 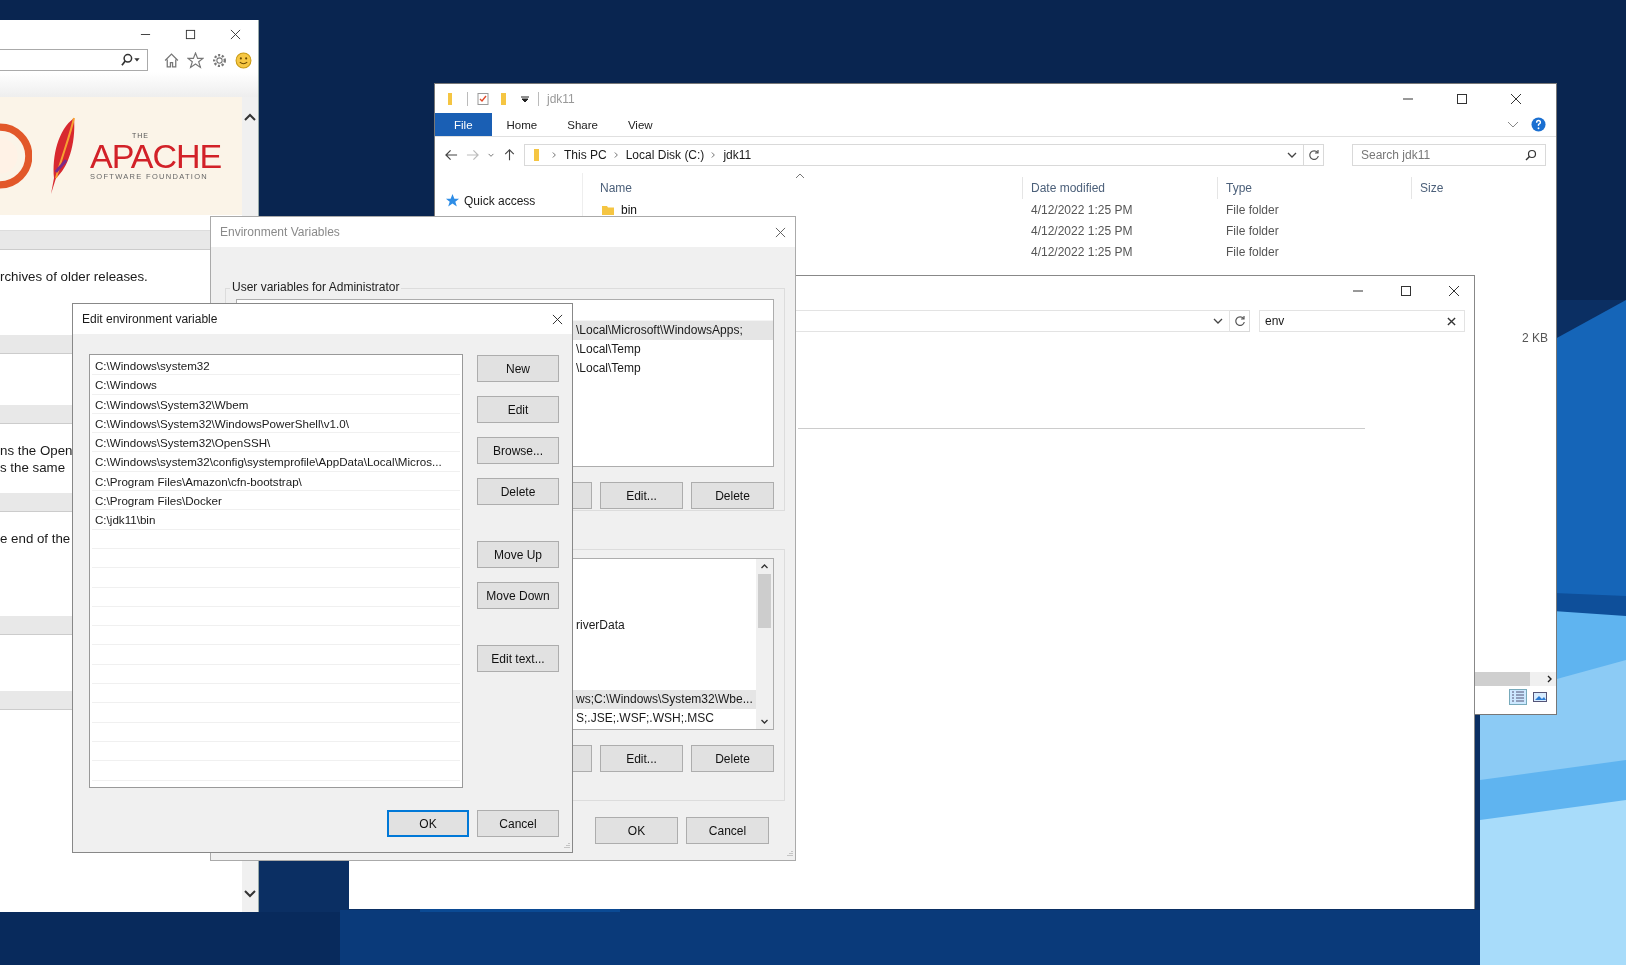 What do you see at coordinates (35, 538) in the screenshot?
I see `page-text: e end of the` at bounding box center [35, 538].